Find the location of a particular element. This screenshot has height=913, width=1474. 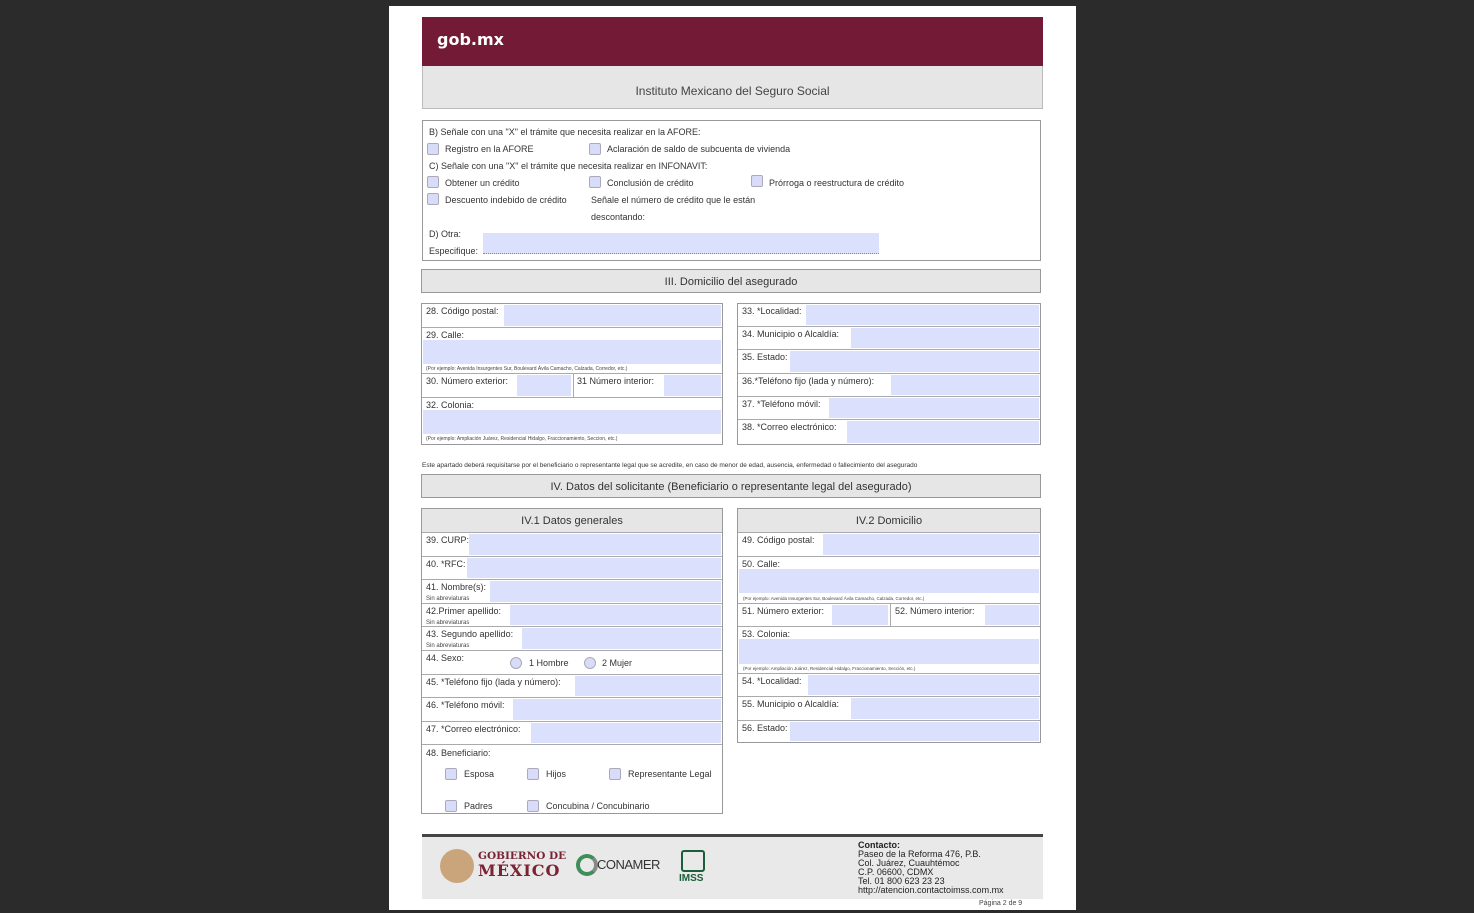

primer-apellido-hint: Sin abreviaturas is located at coordinates (448, 623).